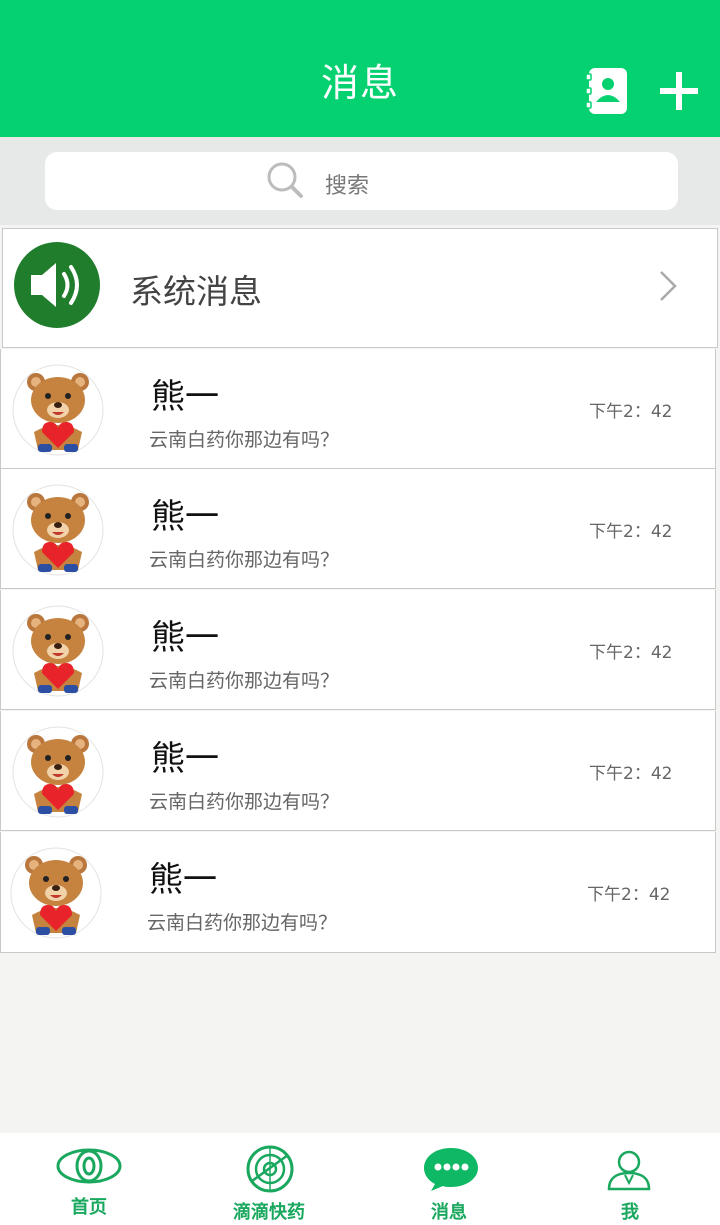 Image resolution: width=720 pixels, height=1225 pixels. I want to click on tab-home: 首页, so click(90, 1179).